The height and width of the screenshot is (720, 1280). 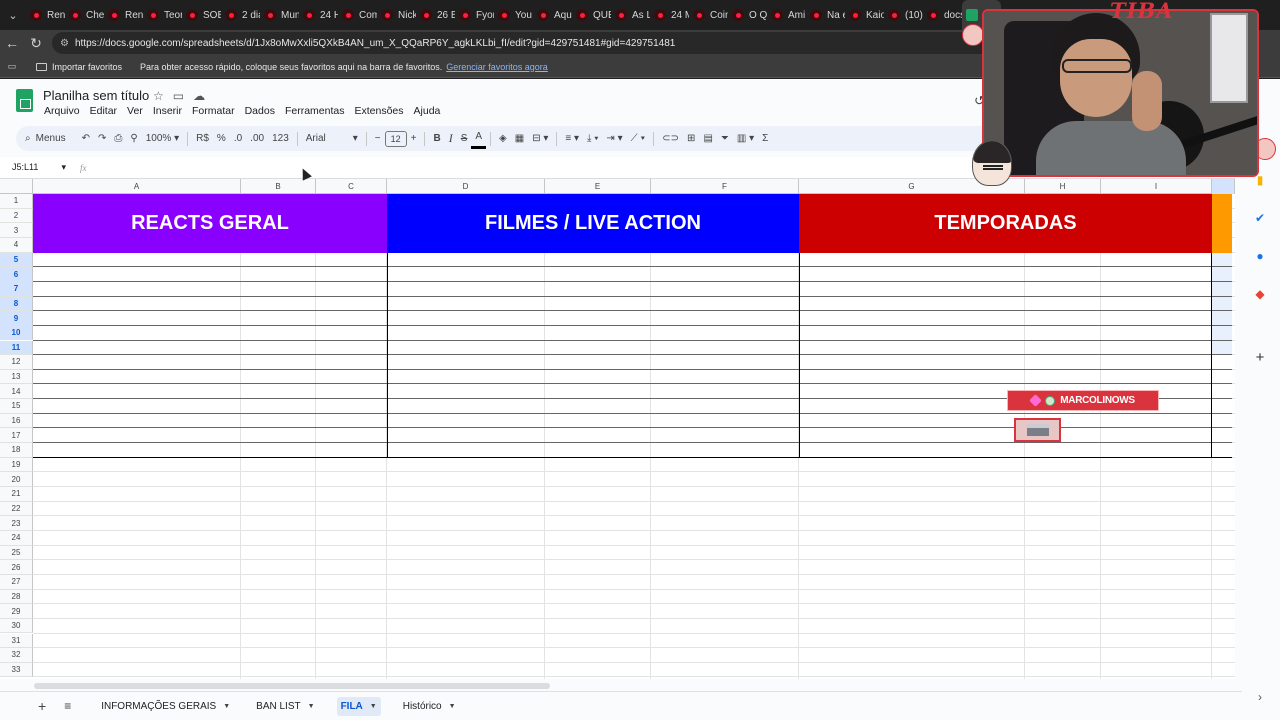 What do you see at coordinates (16, 274) in the screenshot?
I see `row-header: 6` at bounding box center [16, 274].